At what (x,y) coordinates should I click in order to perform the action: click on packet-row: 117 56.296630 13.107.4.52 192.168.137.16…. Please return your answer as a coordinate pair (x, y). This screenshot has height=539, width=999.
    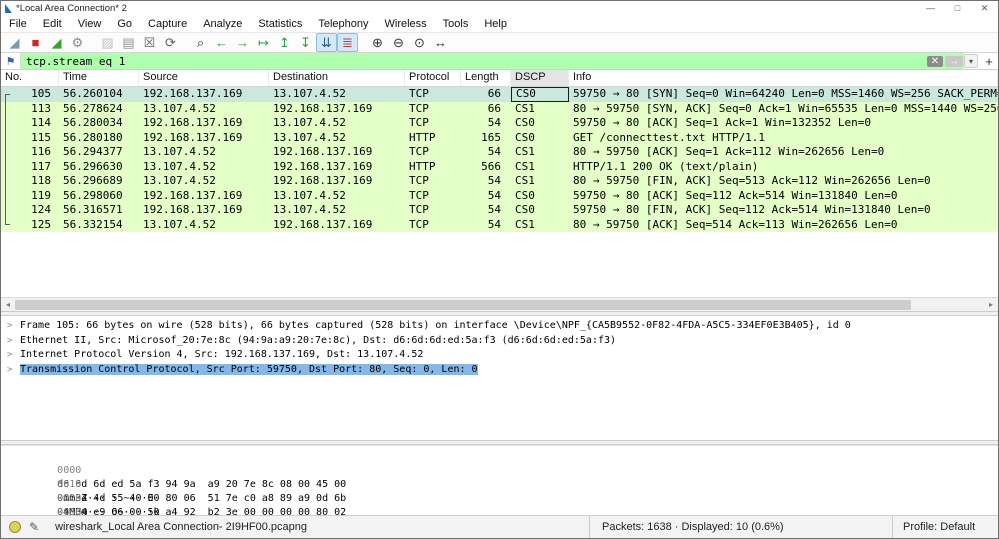
    Looking at the image, I should click on (499, 166).